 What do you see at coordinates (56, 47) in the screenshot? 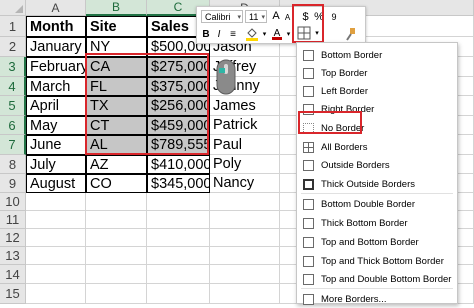
I see `table-cell: January` at bounding box center [56, 47].